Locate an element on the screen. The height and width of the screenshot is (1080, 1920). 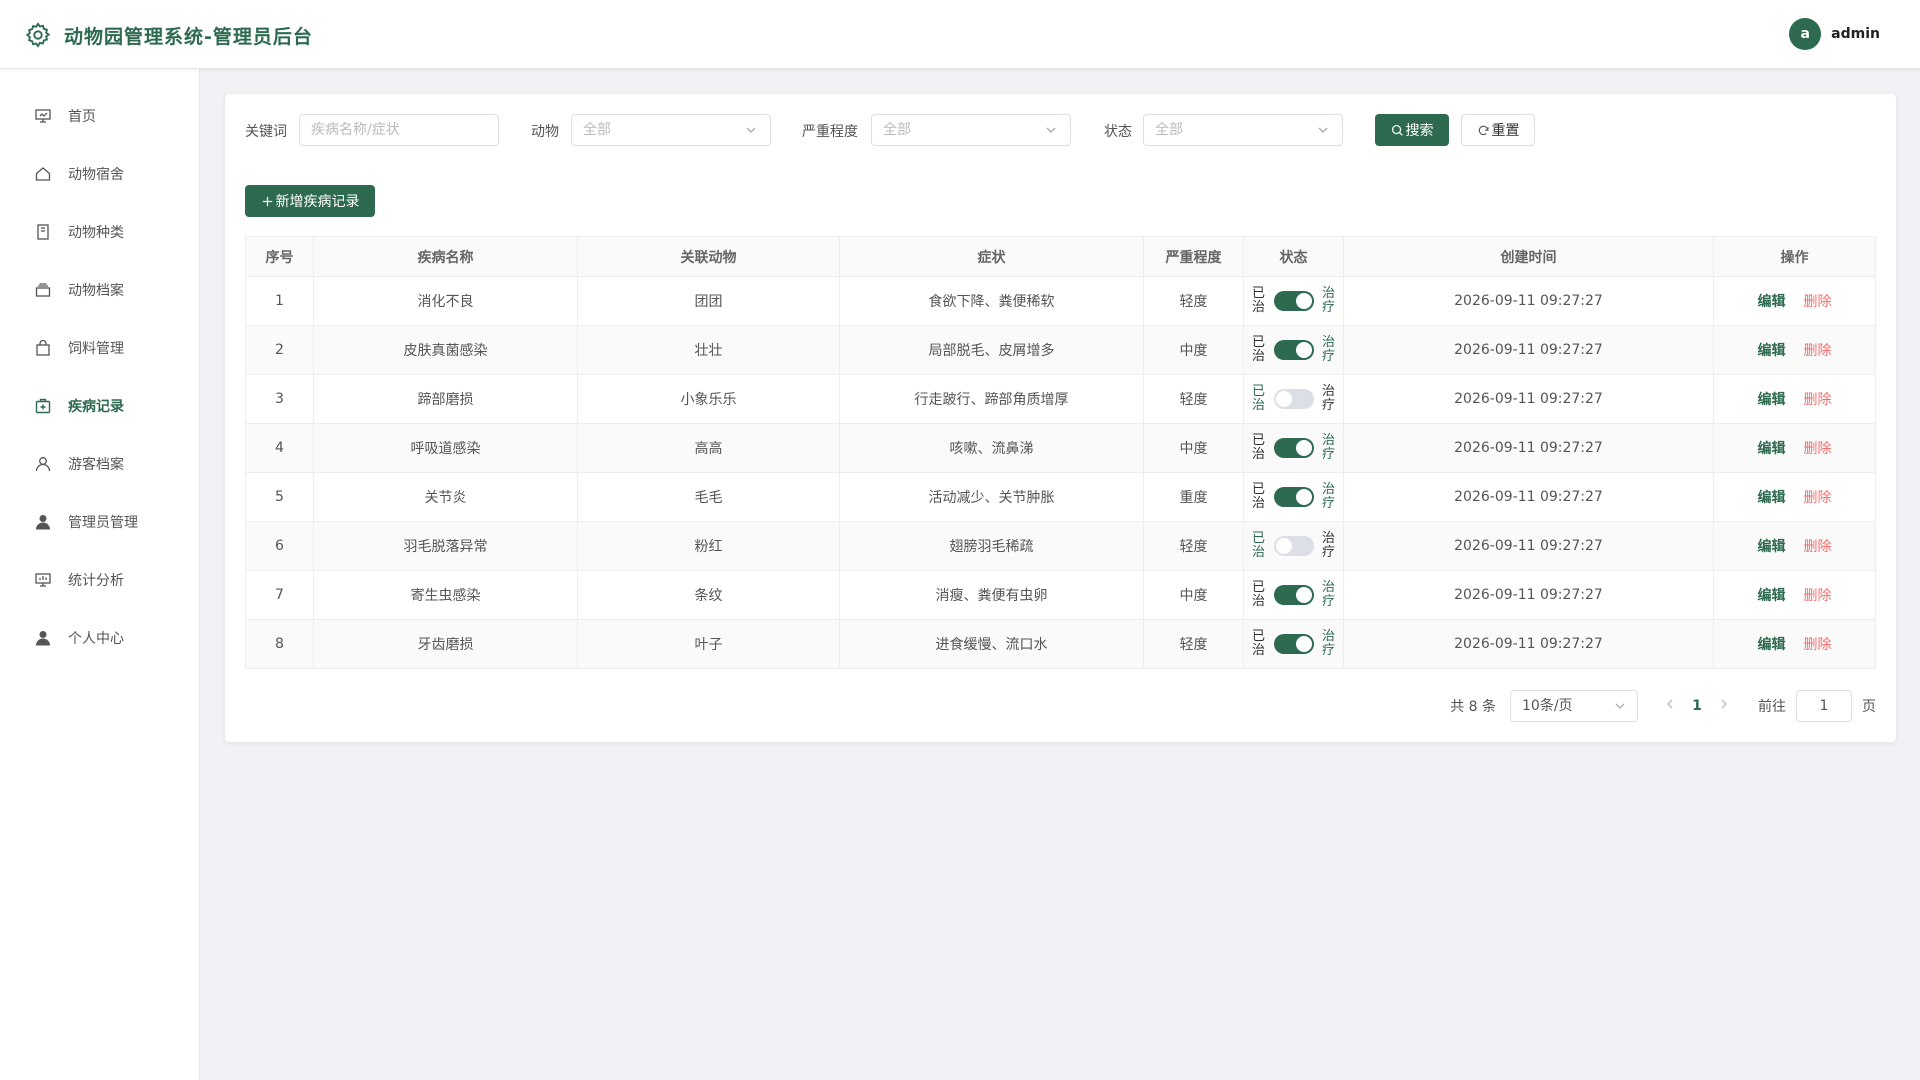
column-header: 操作 is located at coordinates (1794, 256).